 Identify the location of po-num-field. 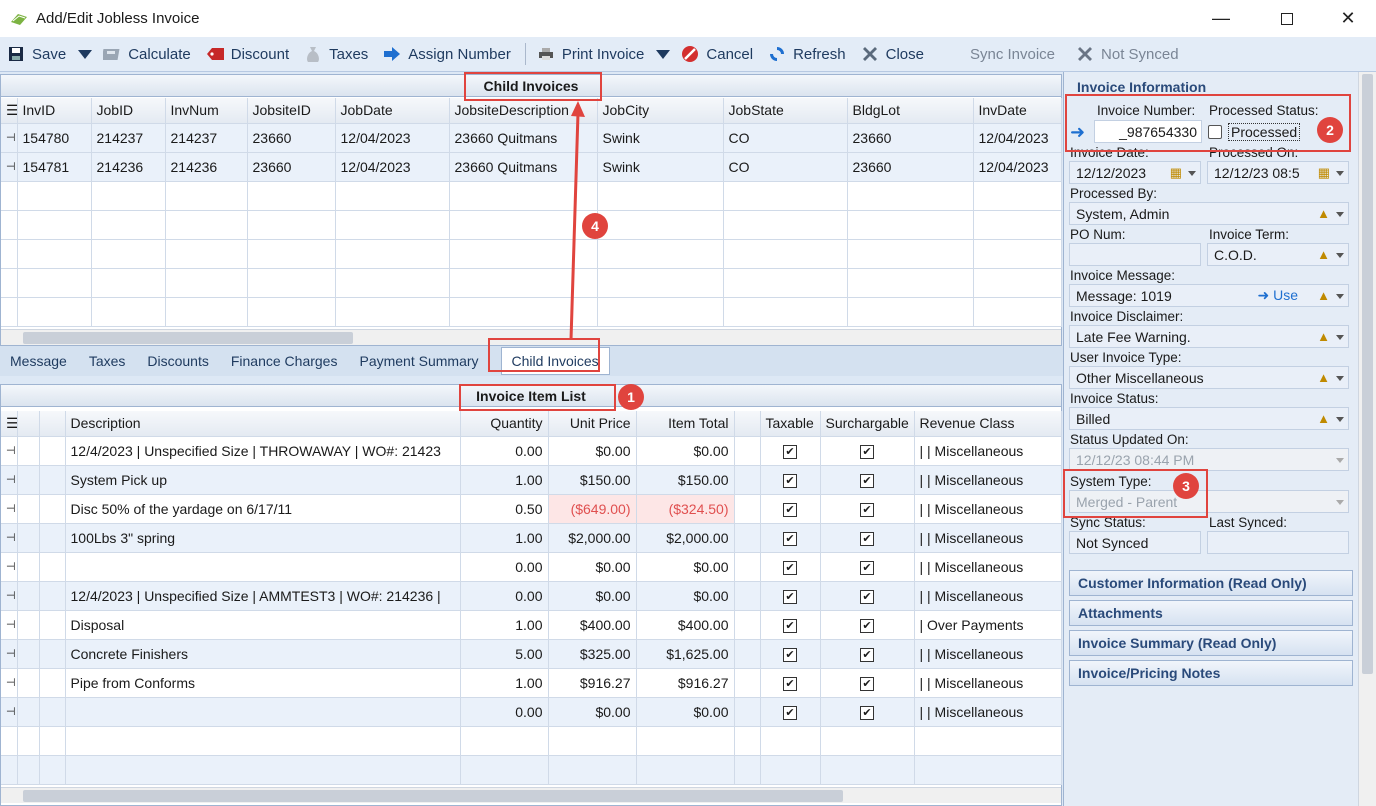
(1135, 254).